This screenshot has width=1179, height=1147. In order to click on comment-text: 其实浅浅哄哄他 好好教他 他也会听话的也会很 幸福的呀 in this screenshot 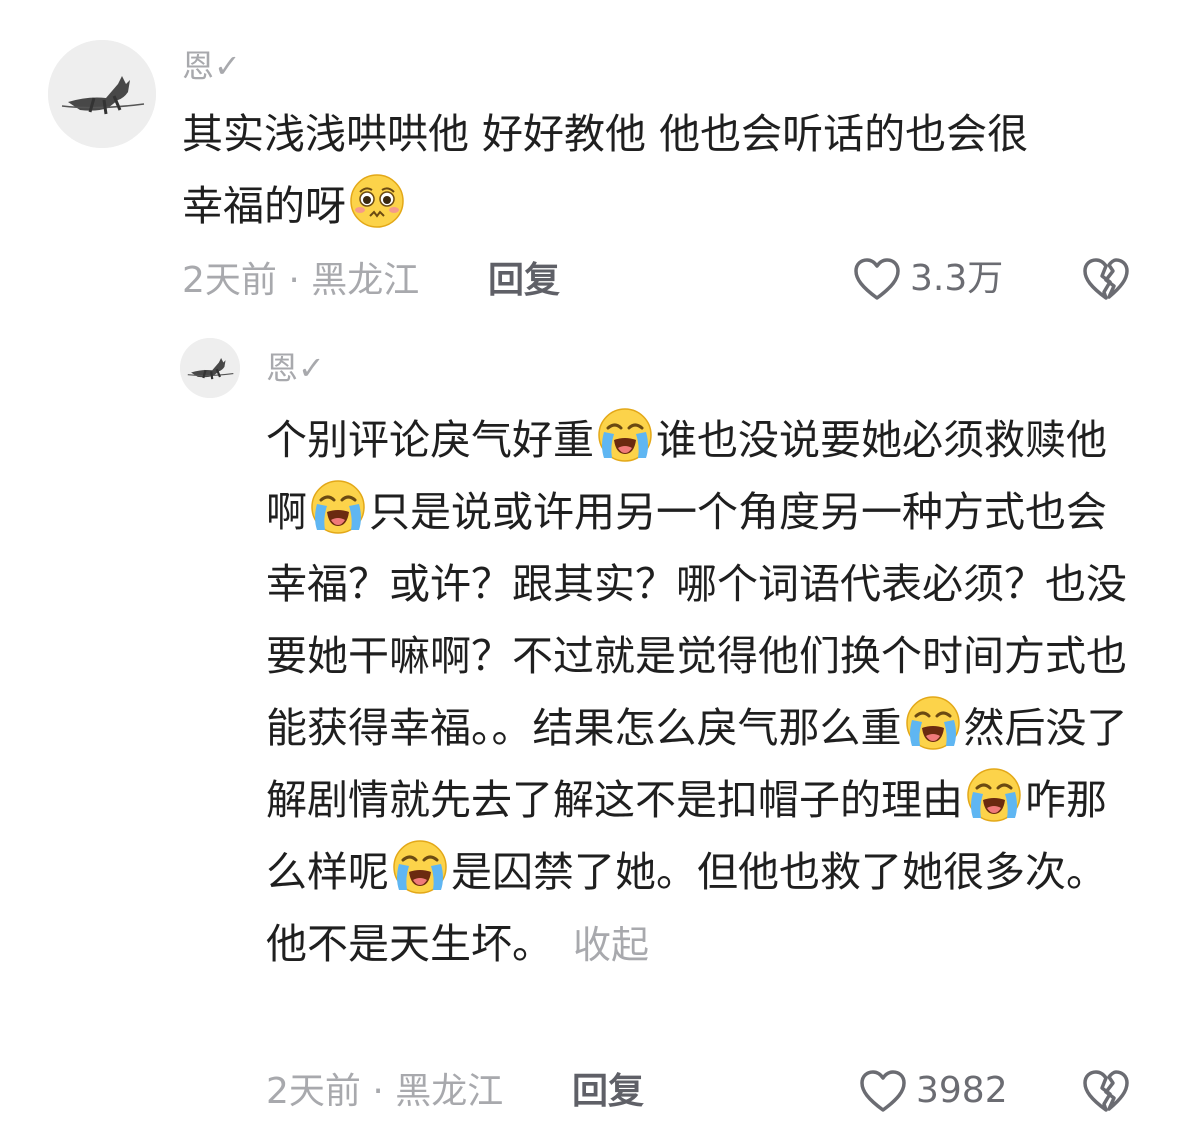, I will do `click(662, 170)`.